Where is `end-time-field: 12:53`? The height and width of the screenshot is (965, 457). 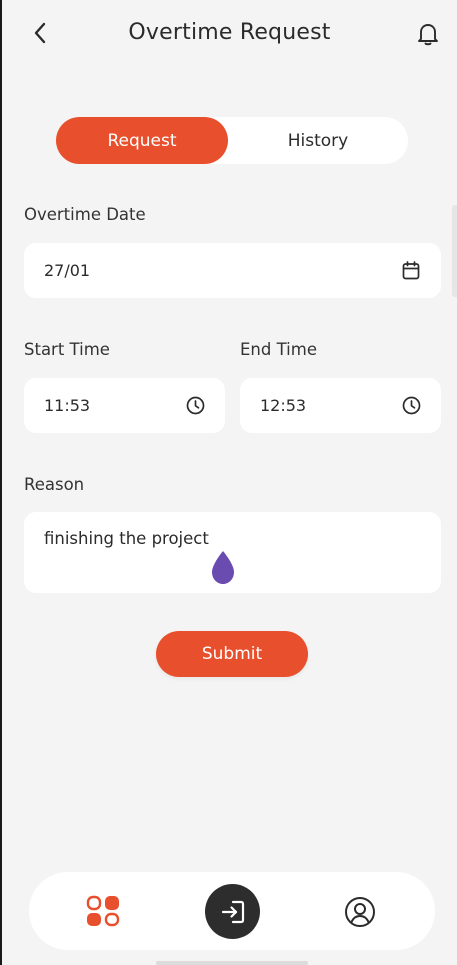 end-time-field: 12:53 is located at coordinates (340, 405).